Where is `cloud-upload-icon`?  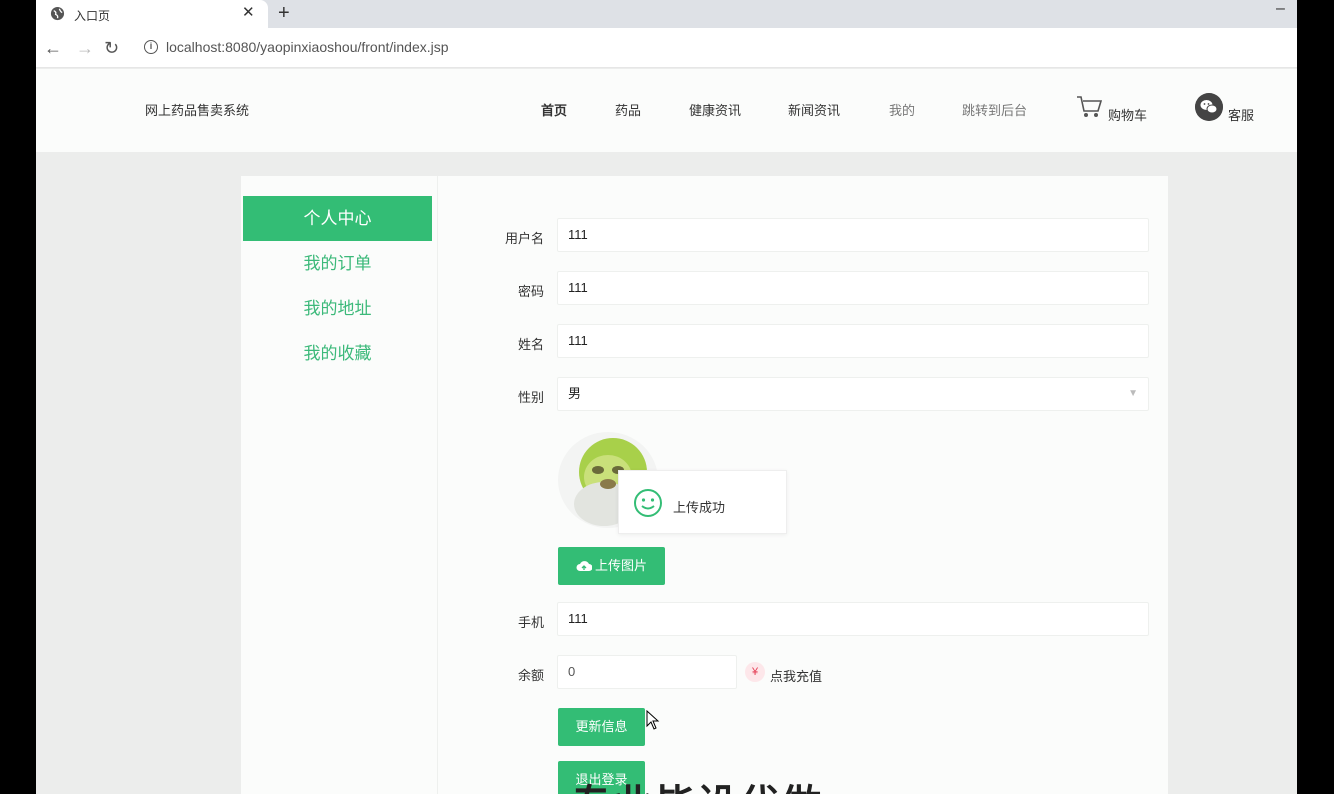 cloud-upload-icon is located at coordinates (584, 566).